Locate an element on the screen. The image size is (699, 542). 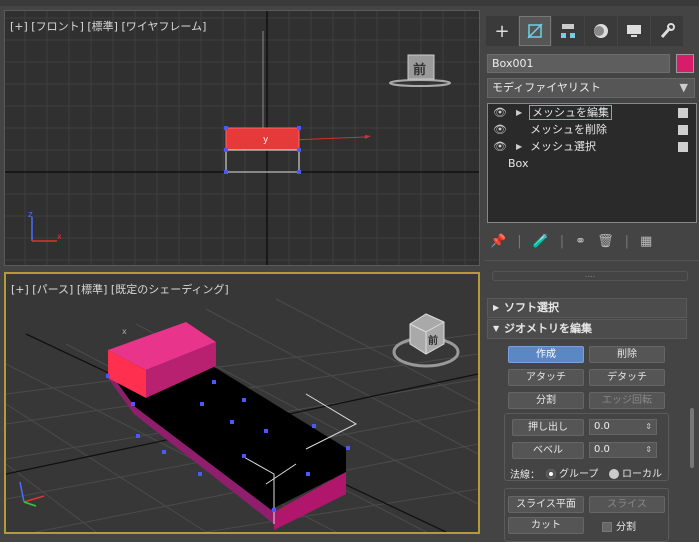
stack-item-label: メッシュ選択 is located at coordinates (563, 146).